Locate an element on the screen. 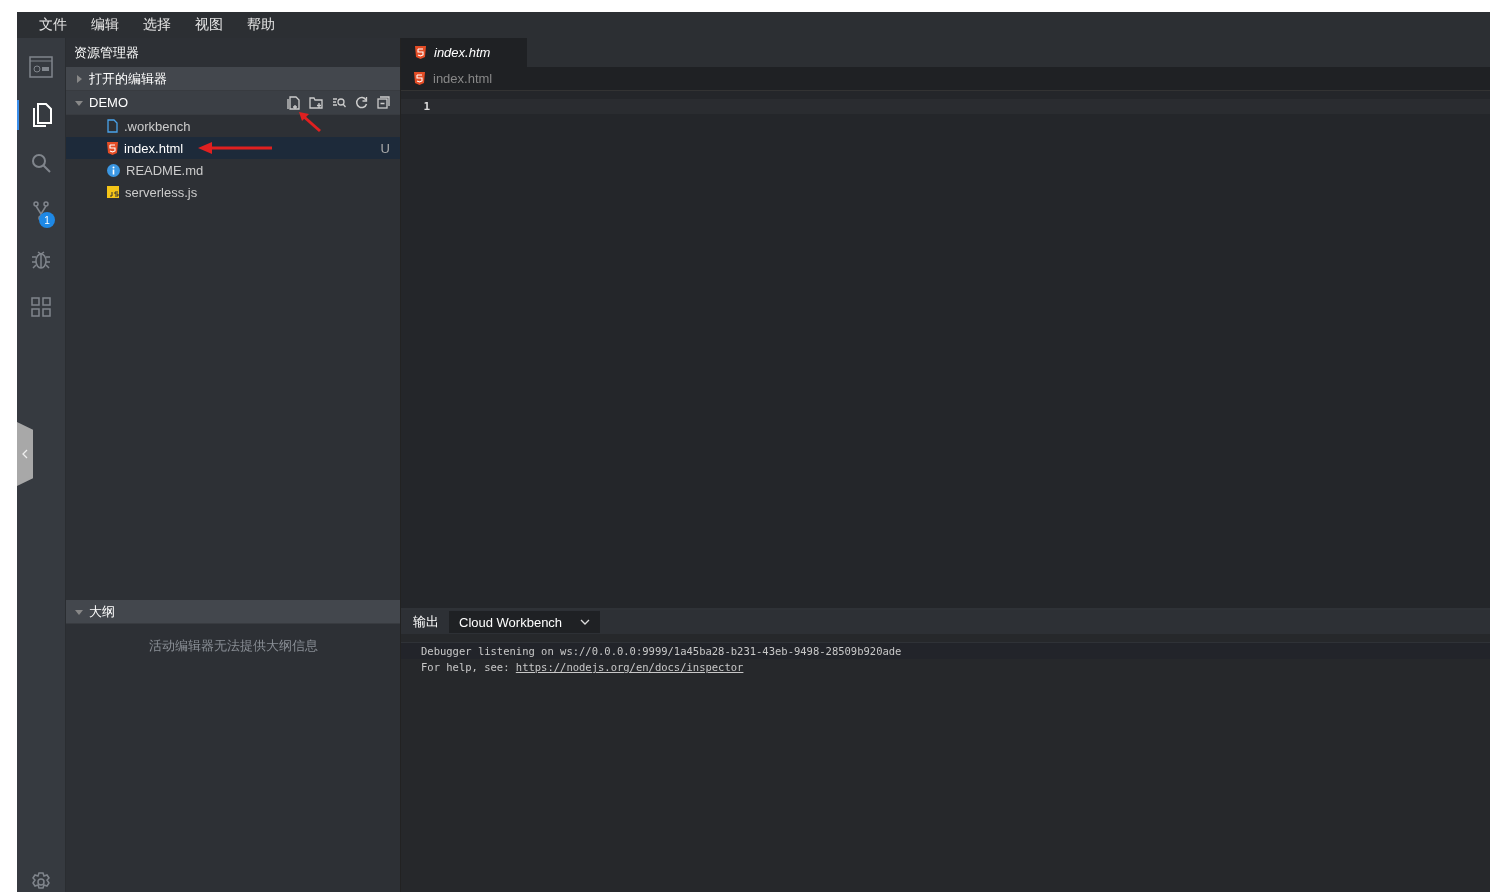 This screenshot has height=892, width=1490. menu-item: 文件 is located at coordinates (53, 25).